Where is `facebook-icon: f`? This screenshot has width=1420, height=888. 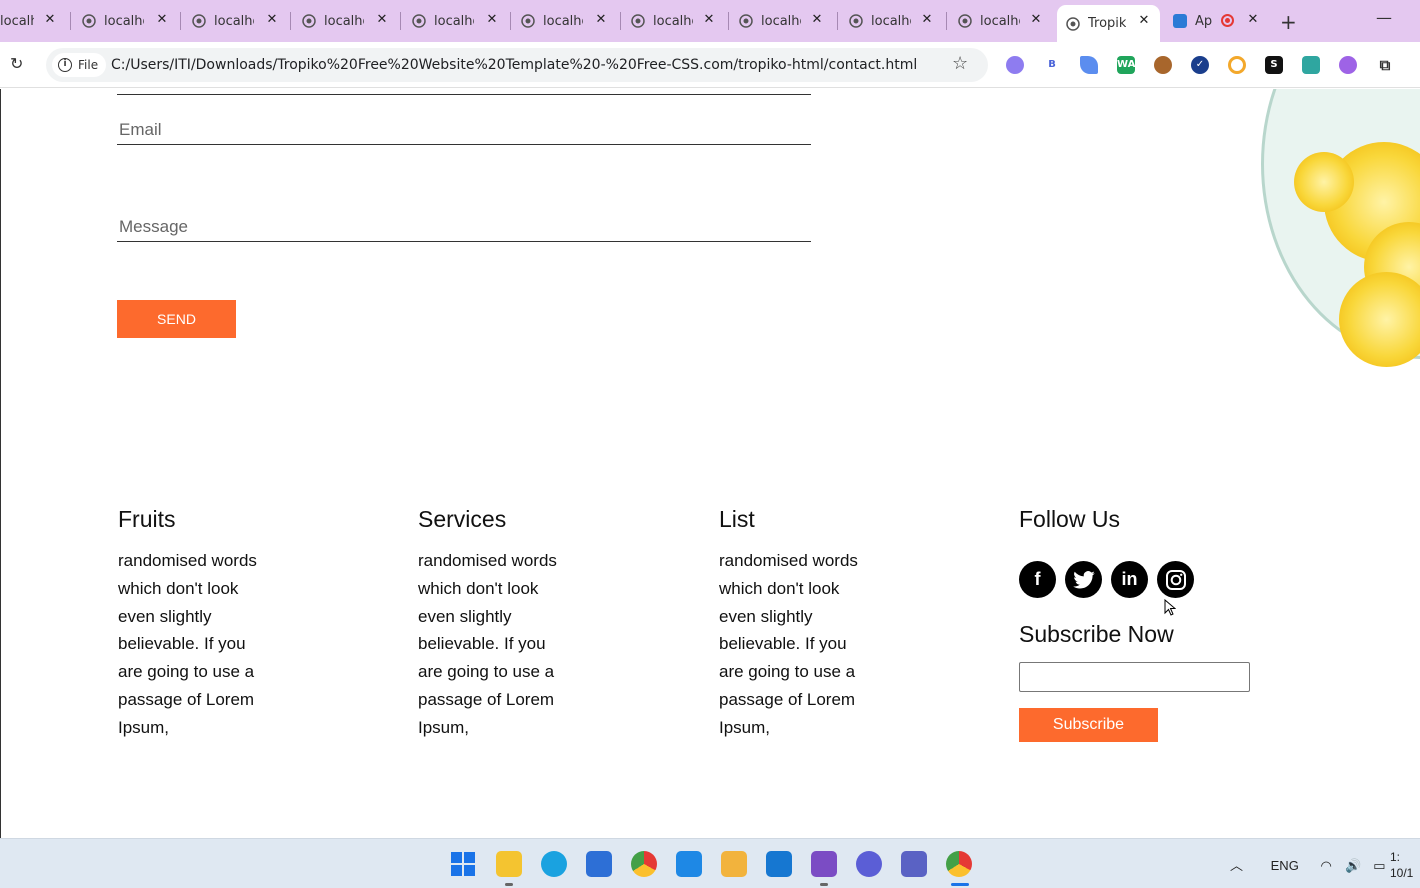
facebook-icon: f is located at coordinates (1037, 579).